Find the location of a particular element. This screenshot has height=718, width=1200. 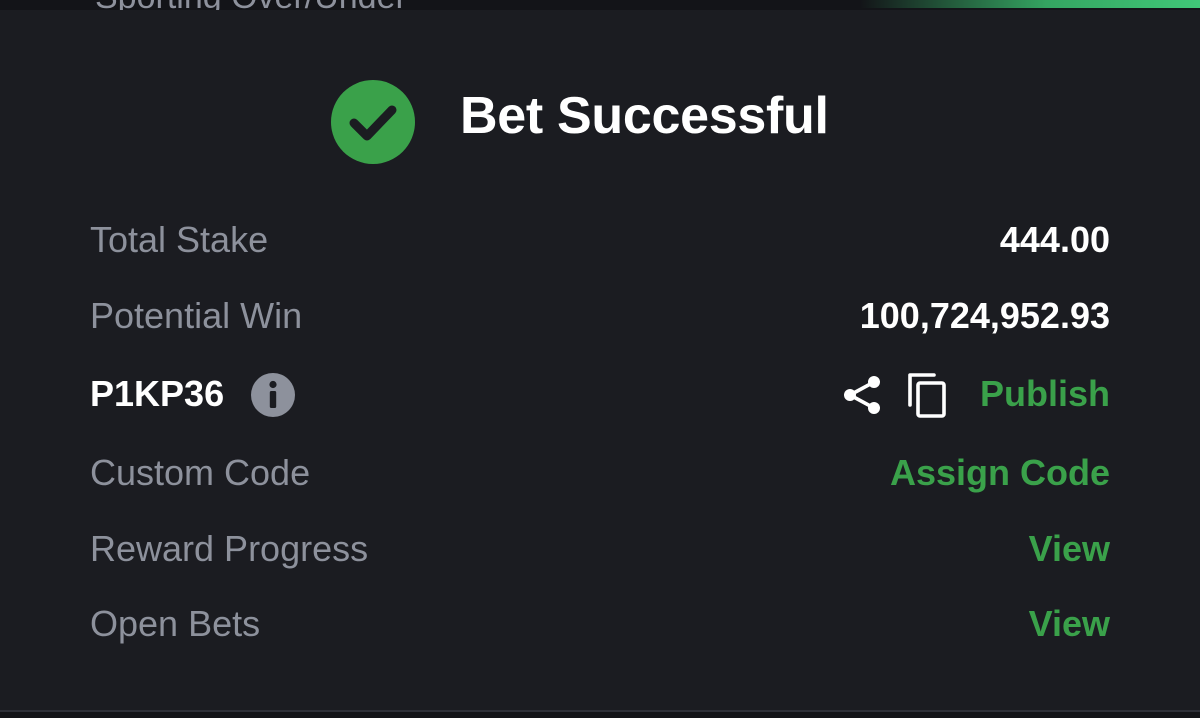

potential-win-row: Potential Win 100,724,952.93 is located at coordinates (600, 316).